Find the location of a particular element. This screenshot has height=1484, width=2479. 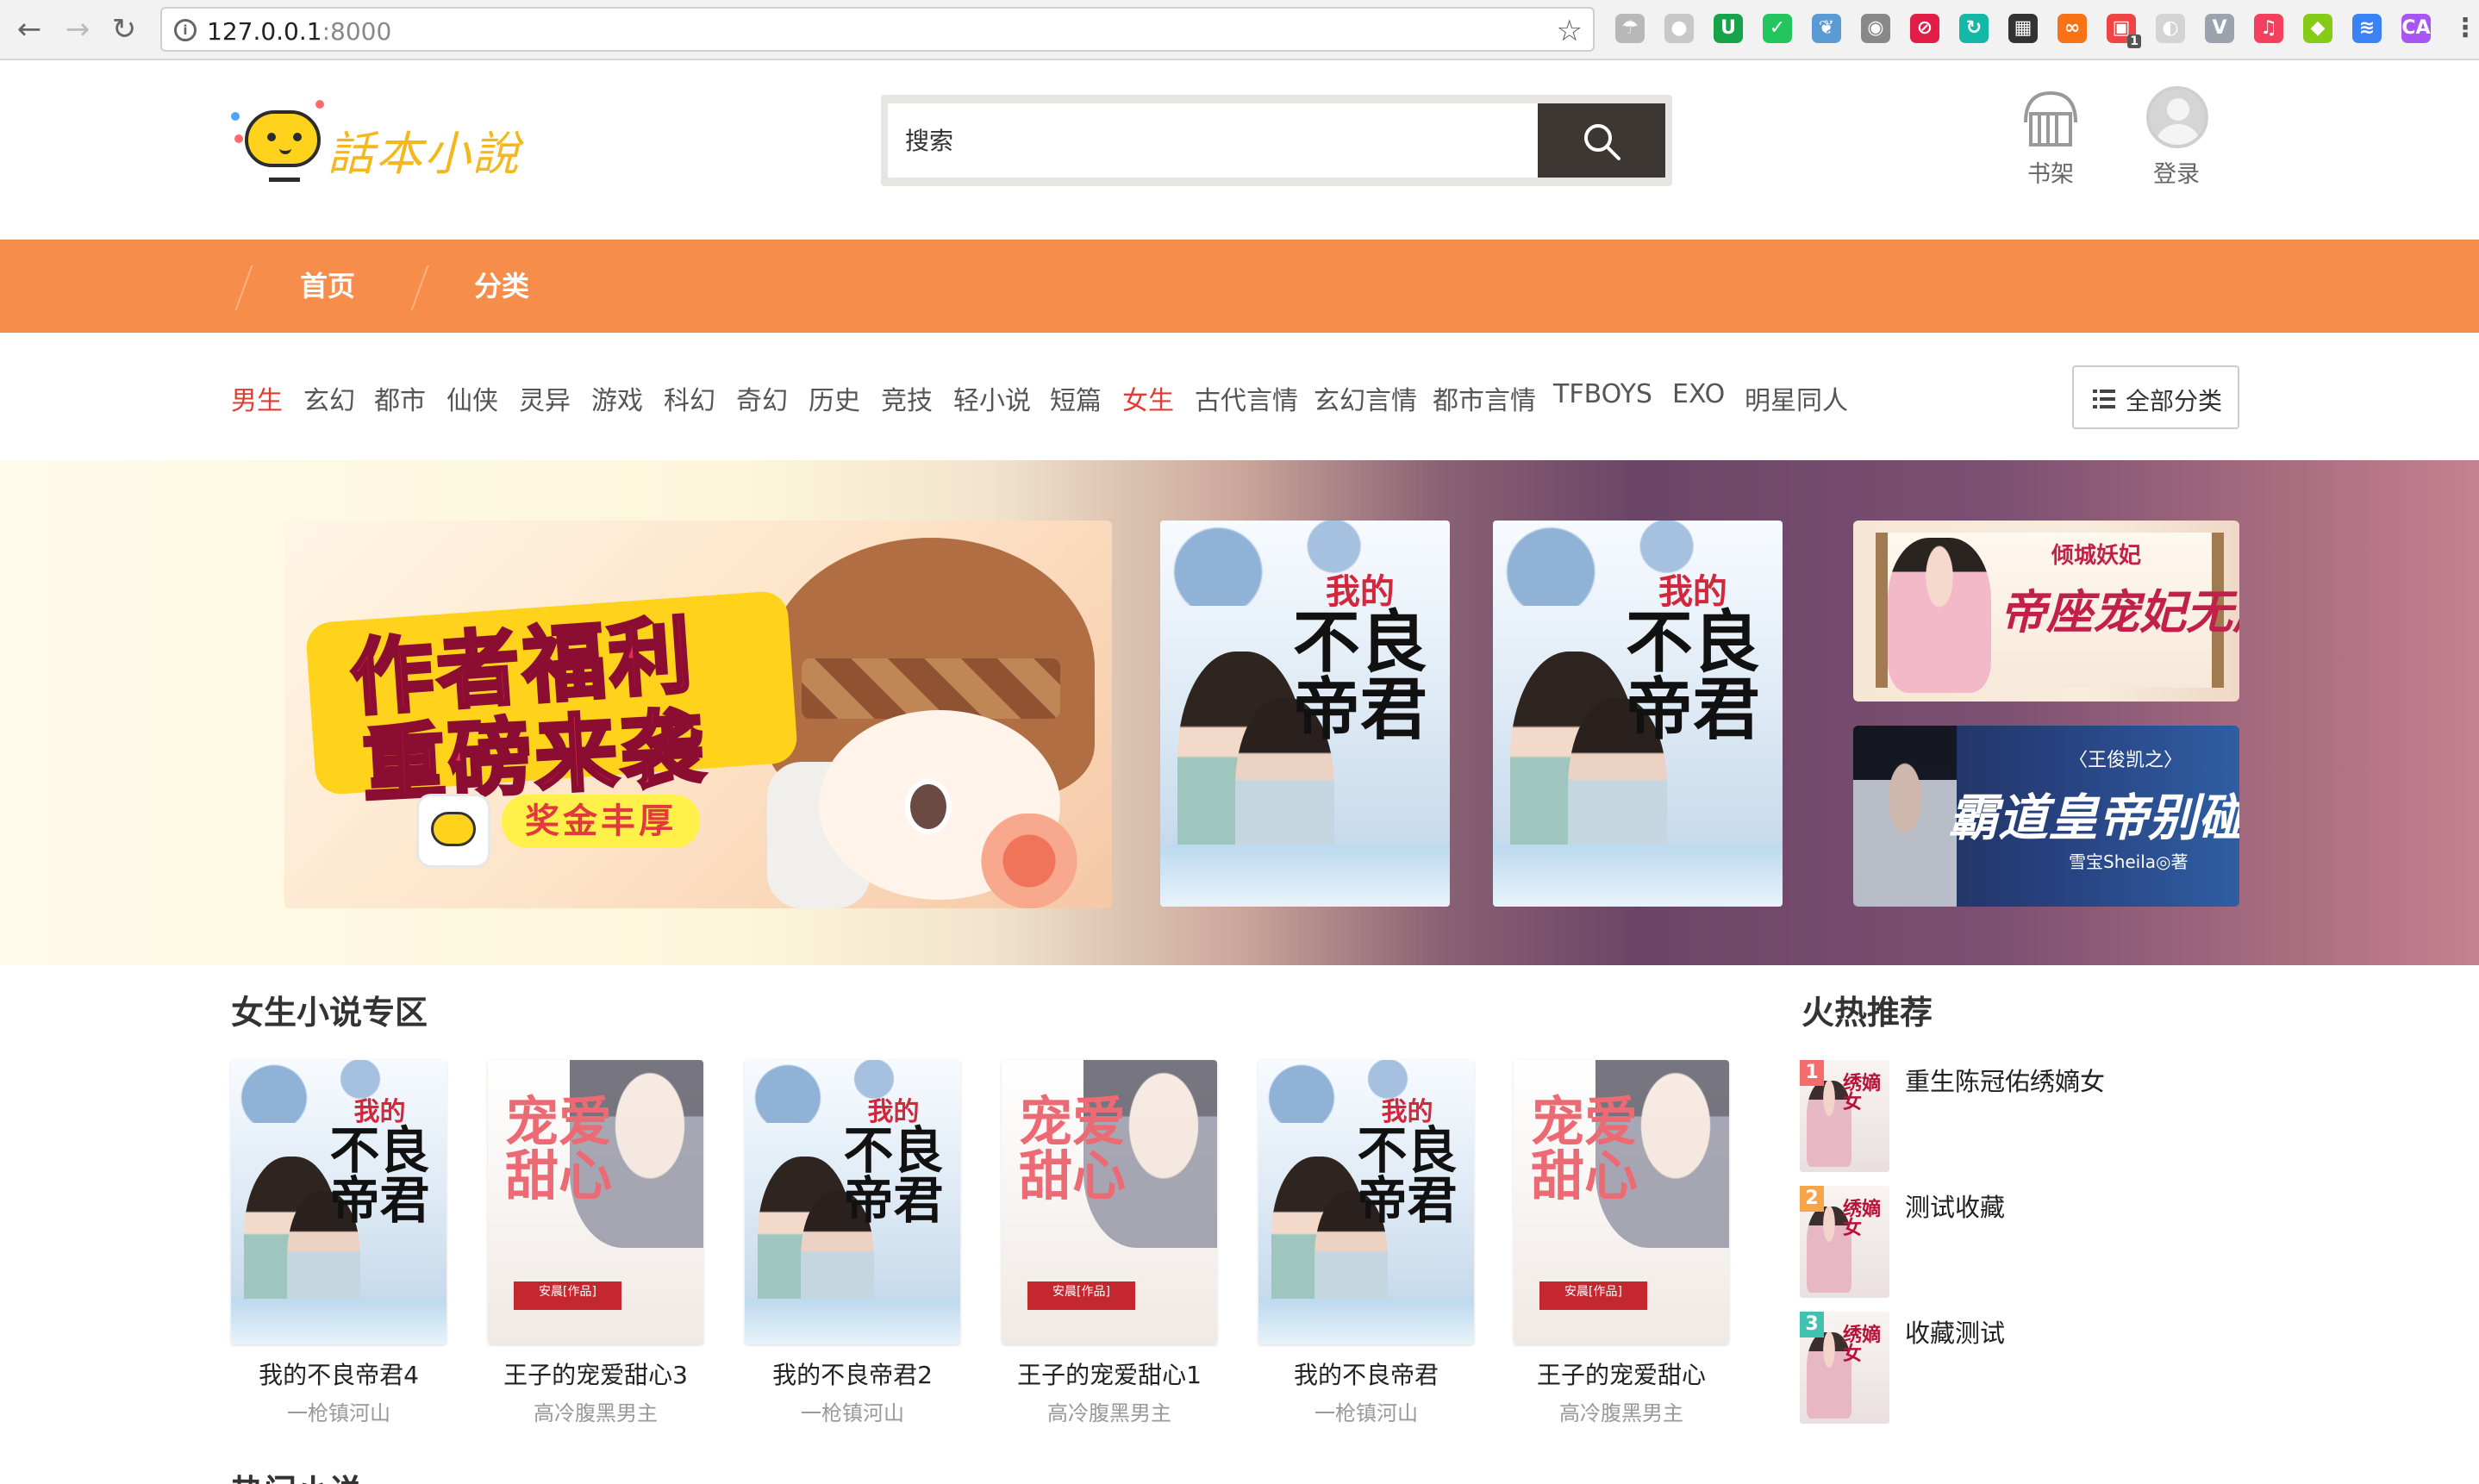

address-bar: i 127.0.0.1:8000 ☆ is located at coordinates (877, 29).